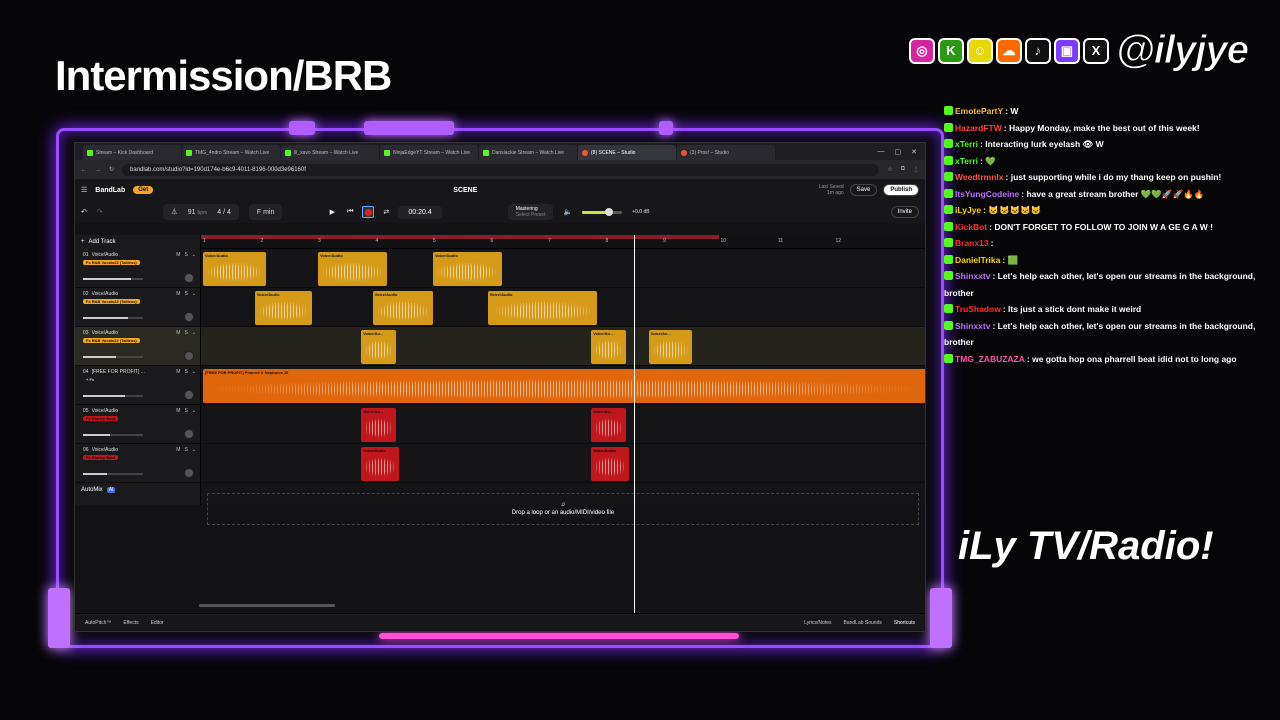 The height and width of the screenshot is (720, 1280). What do you see at coordinates (881, 152) in the screenshot?
I see `minimize-icon: —` at bounding box center [881, 152].